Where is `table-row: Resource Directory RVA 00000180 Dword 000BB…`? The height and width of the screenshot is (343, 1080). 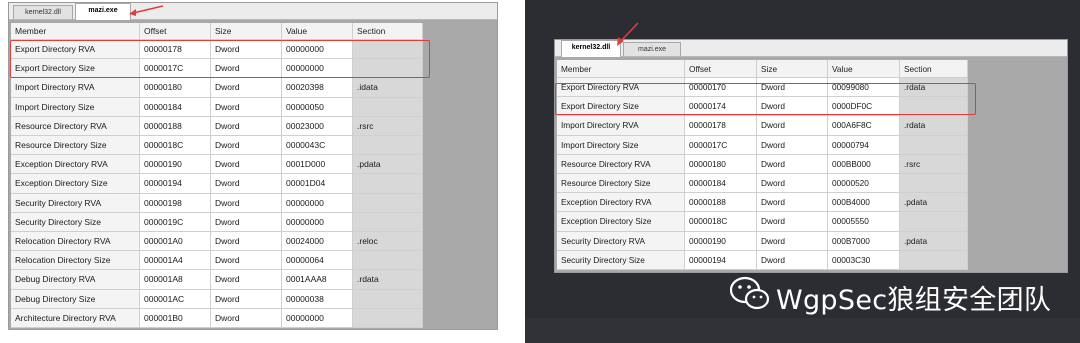 table-row: Resource Directory RVA 00000180 Dword 000BB… is located at coordinates (762, 164).